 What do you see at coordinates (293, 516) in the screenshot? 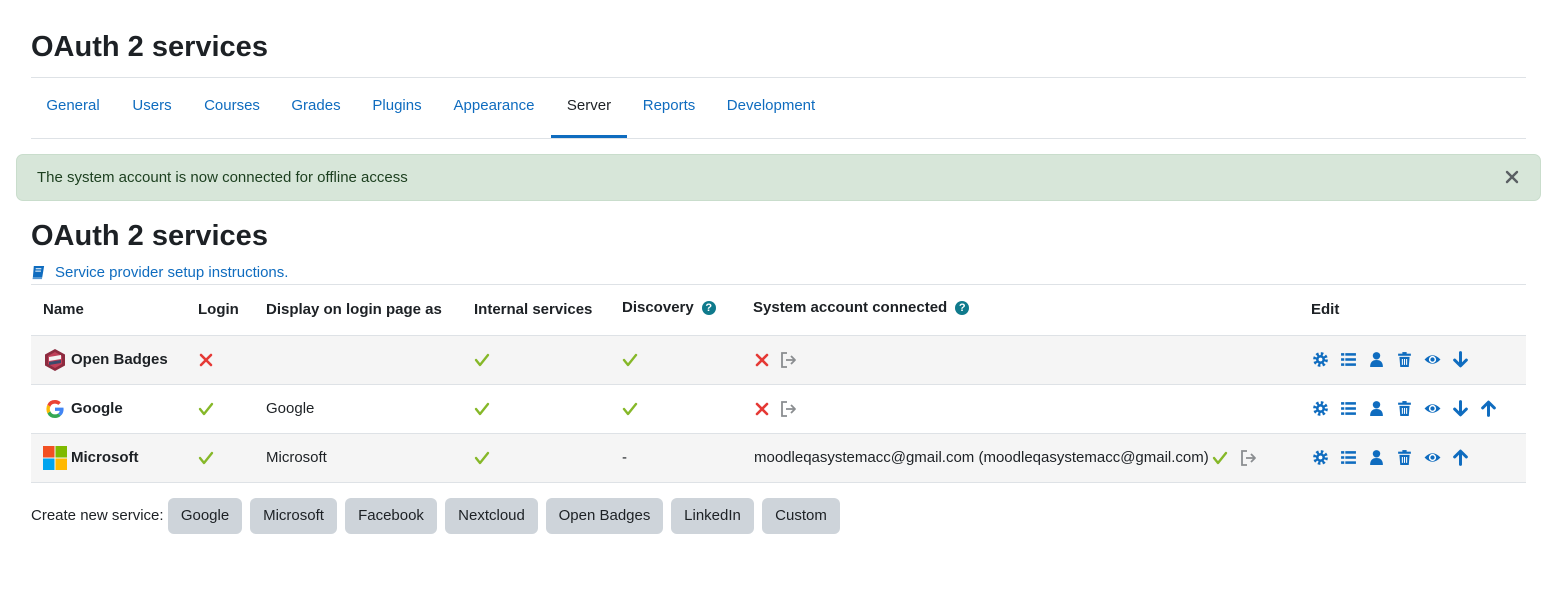
I see `create-microsoft-button: Microsoft` at bounding box center [293, 516].